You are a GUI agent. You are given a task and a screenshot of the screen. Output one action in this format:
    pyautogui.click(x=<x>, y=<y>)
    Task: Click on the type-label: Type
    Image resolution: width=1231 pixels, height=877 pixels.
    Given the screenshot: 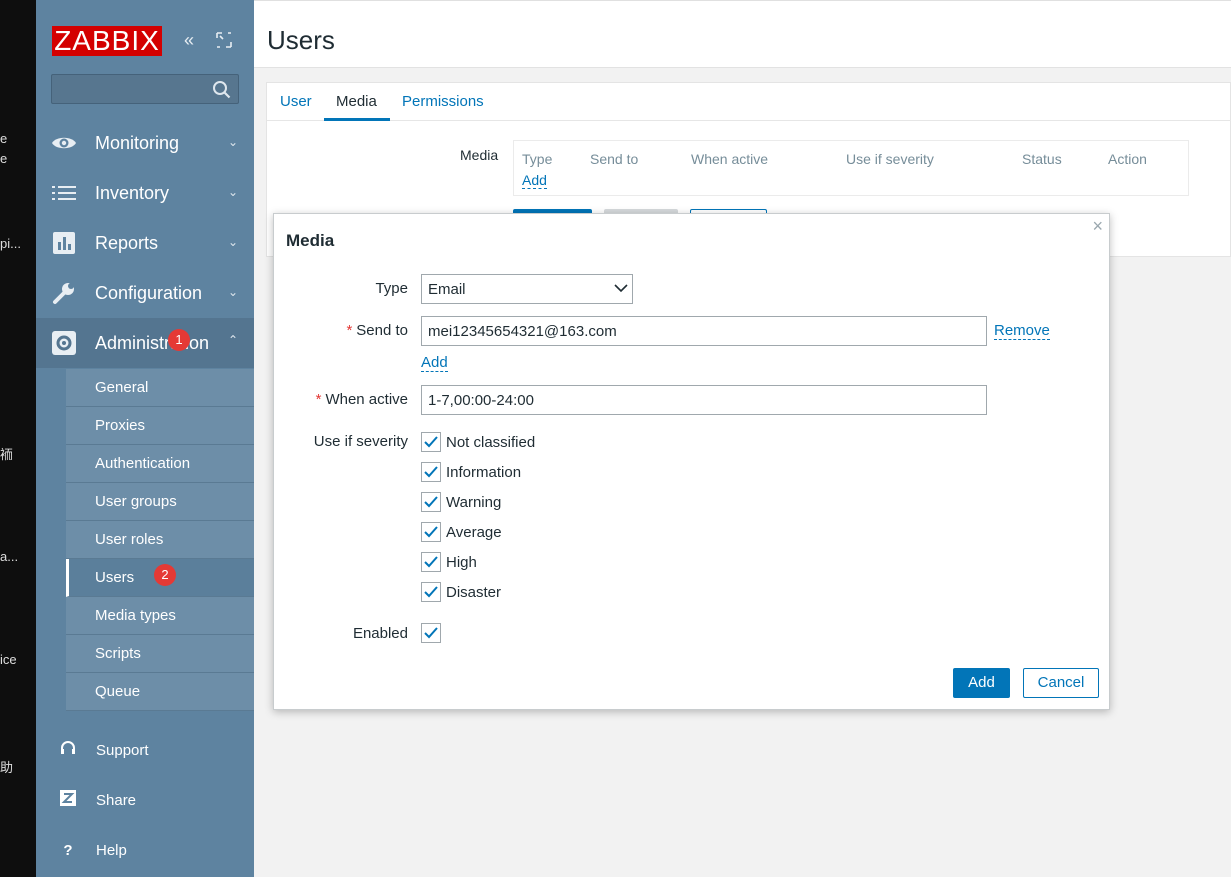 What is the action you would take?
    pyautogui.click(x=391, y=288)
    